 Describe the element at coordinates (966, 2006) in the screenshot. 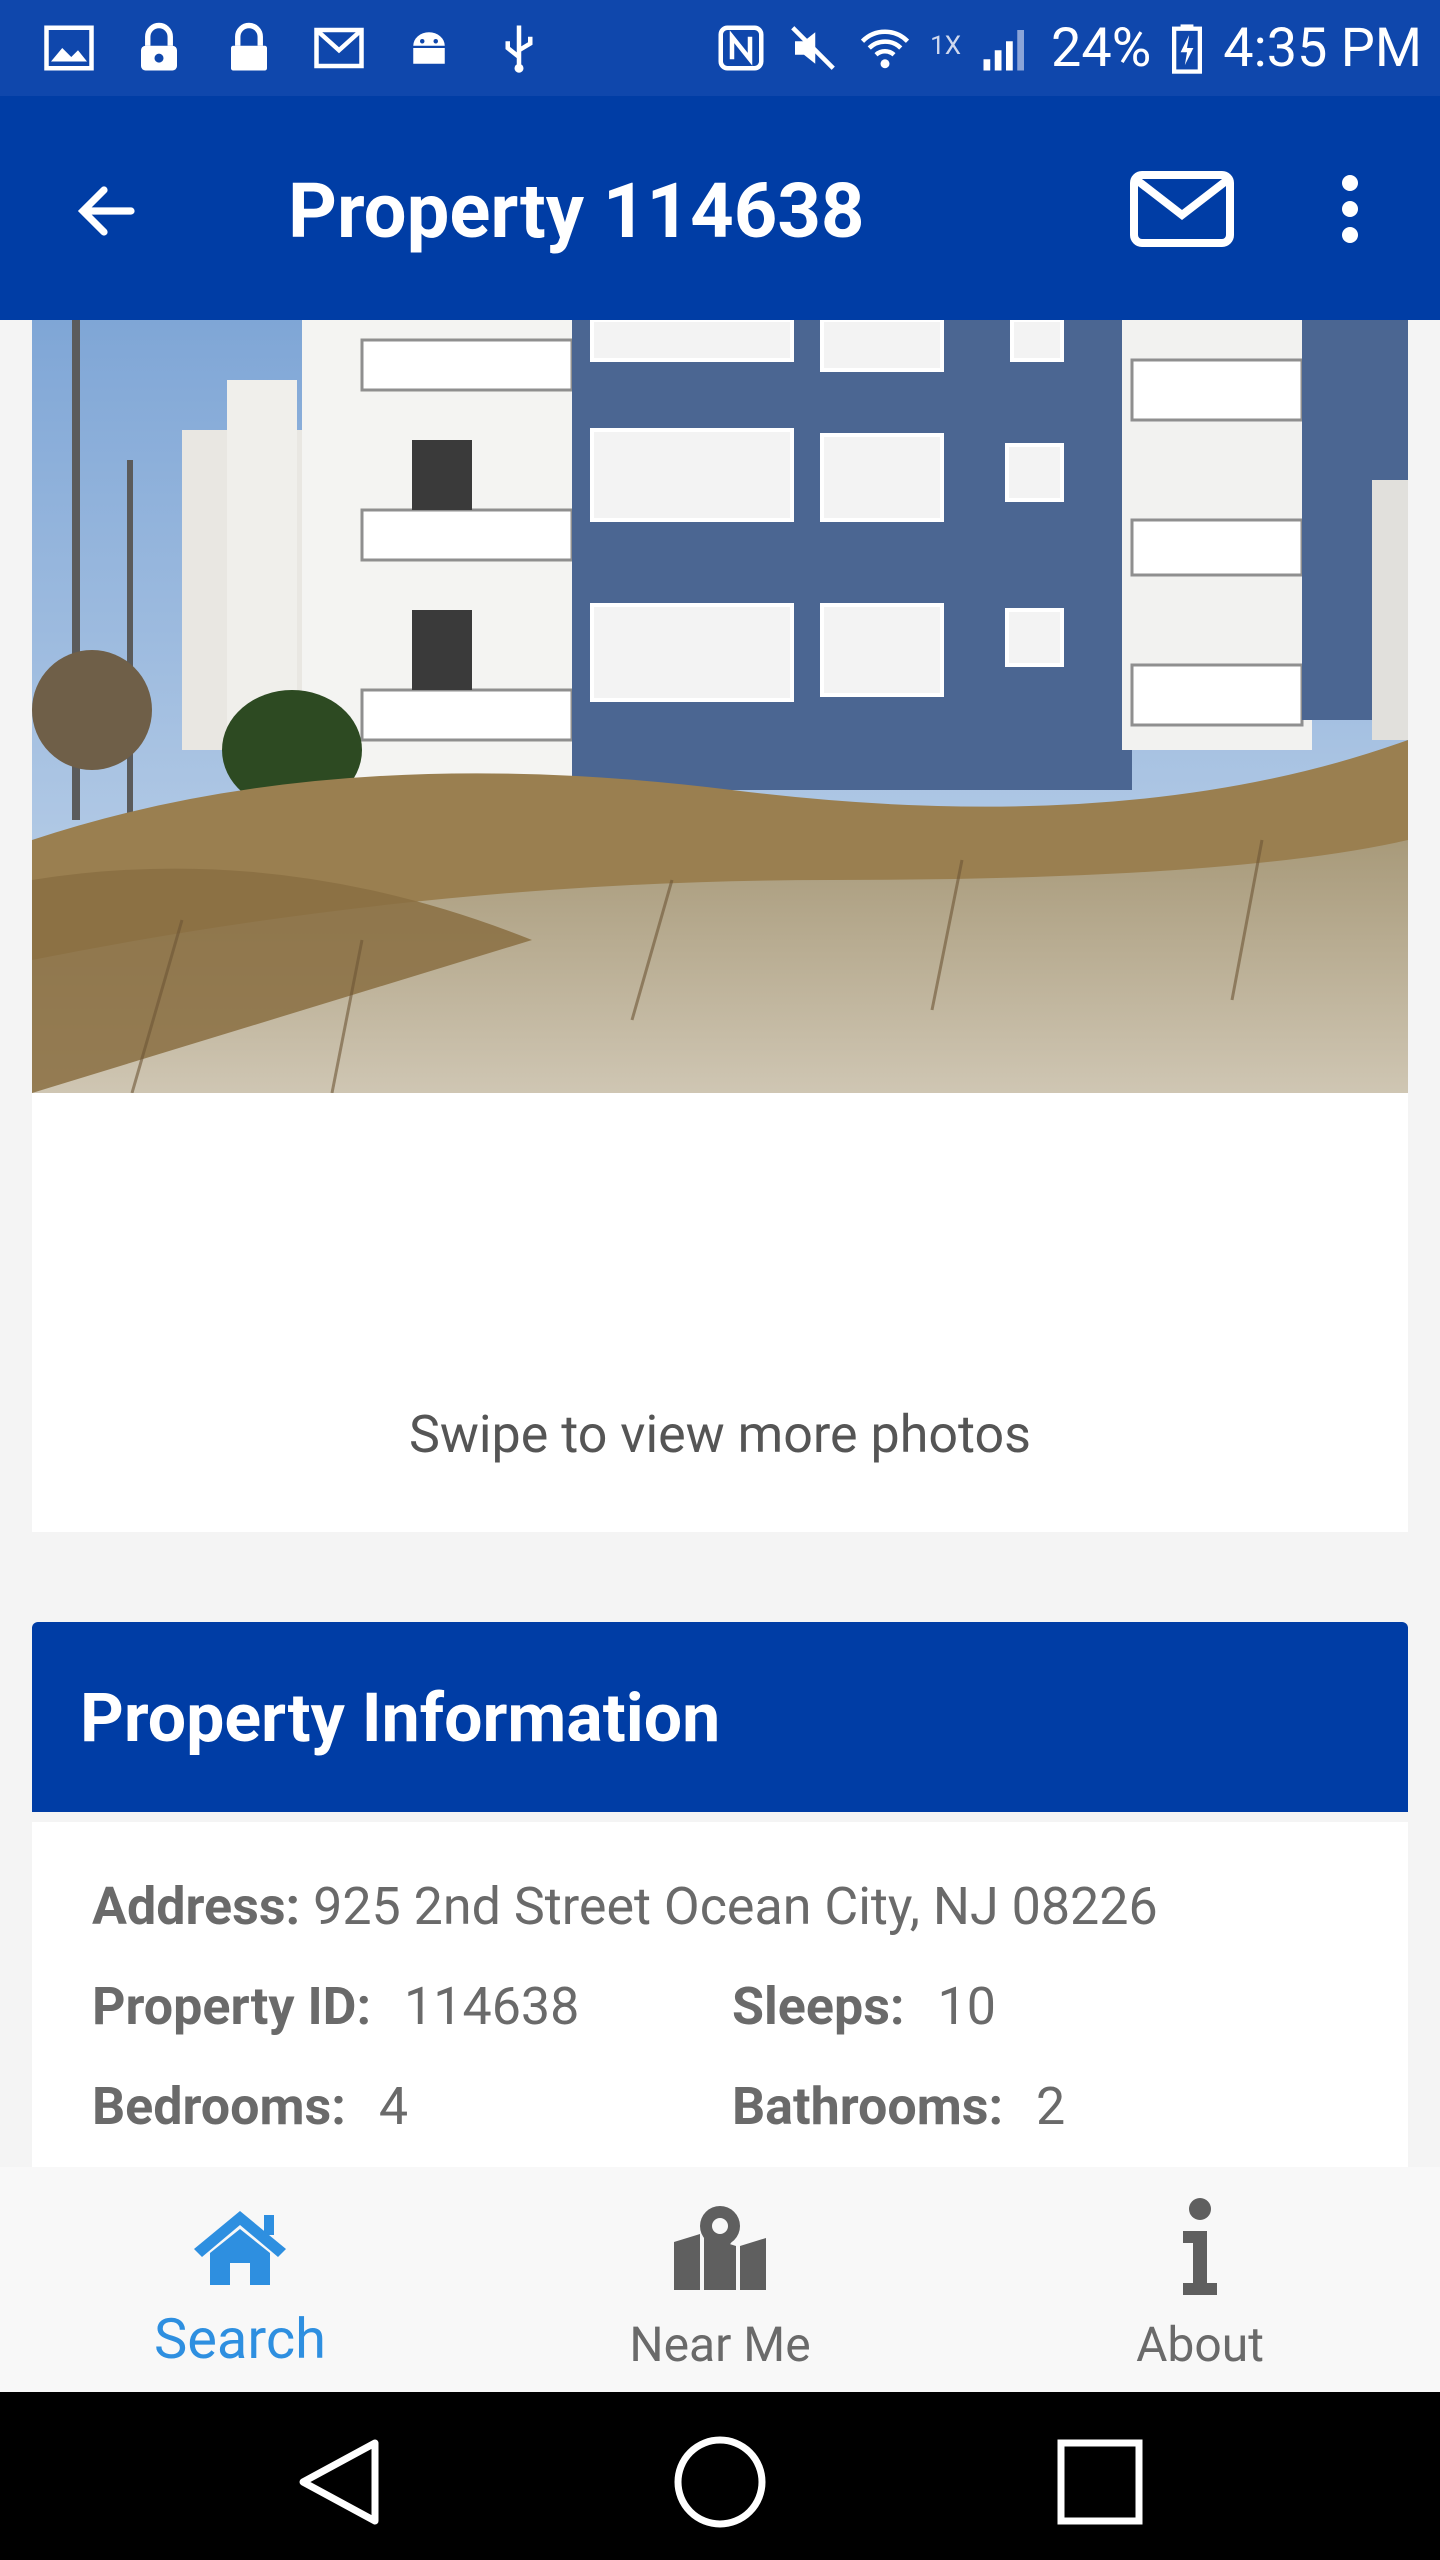

I see `sleeps-value: 10` at that location.